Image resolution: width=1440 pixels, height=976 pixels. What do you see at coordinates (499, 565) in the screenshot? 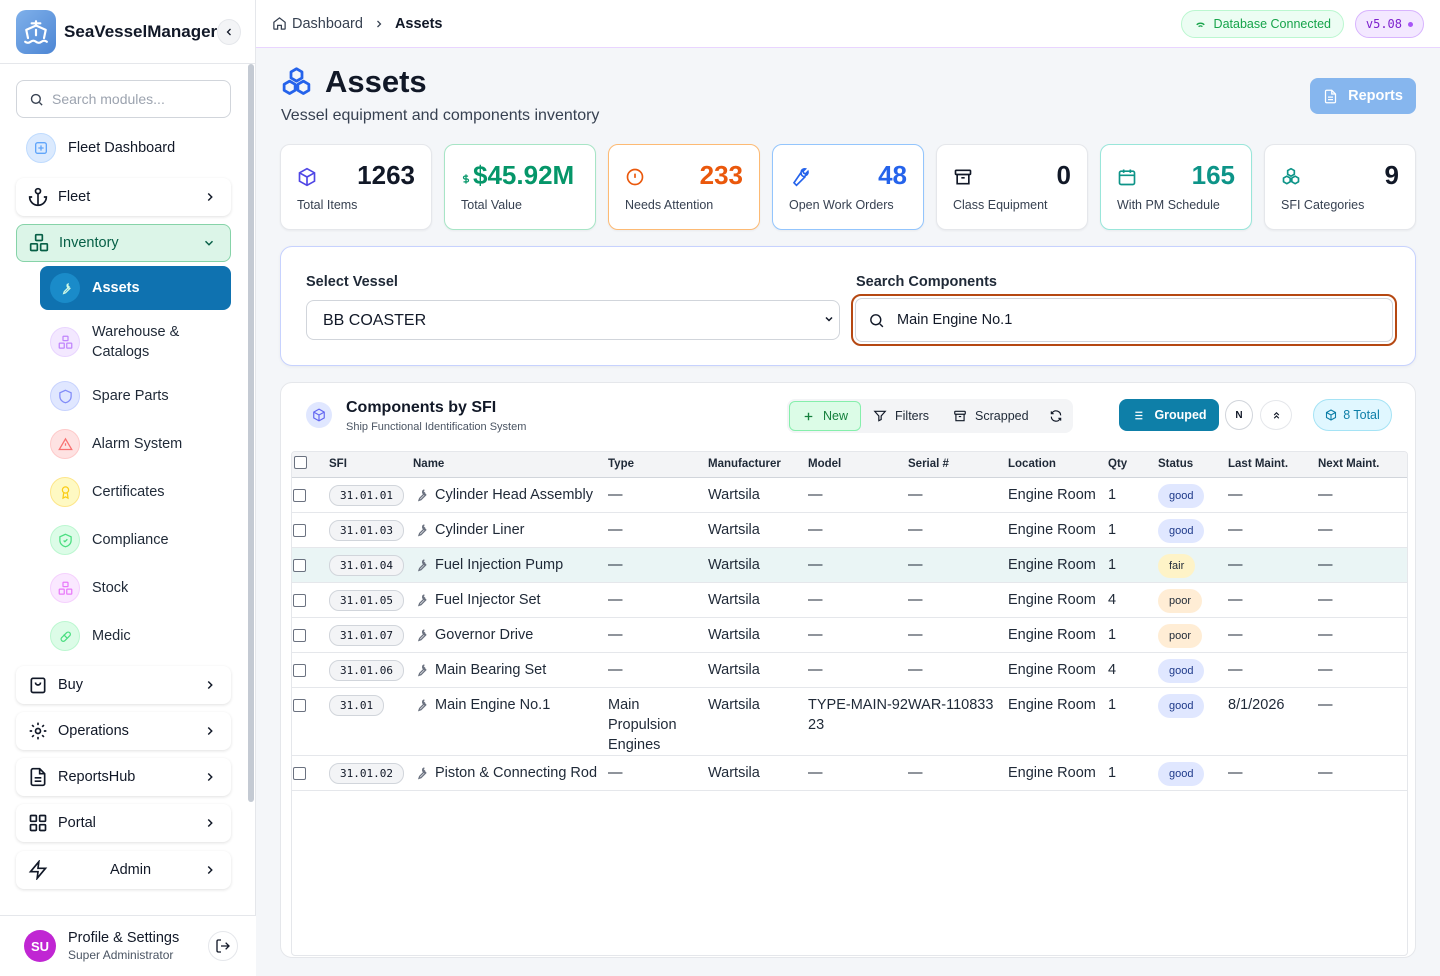
I see `component-name: Fuel Injection Pump` at bounding box center [499, 565].